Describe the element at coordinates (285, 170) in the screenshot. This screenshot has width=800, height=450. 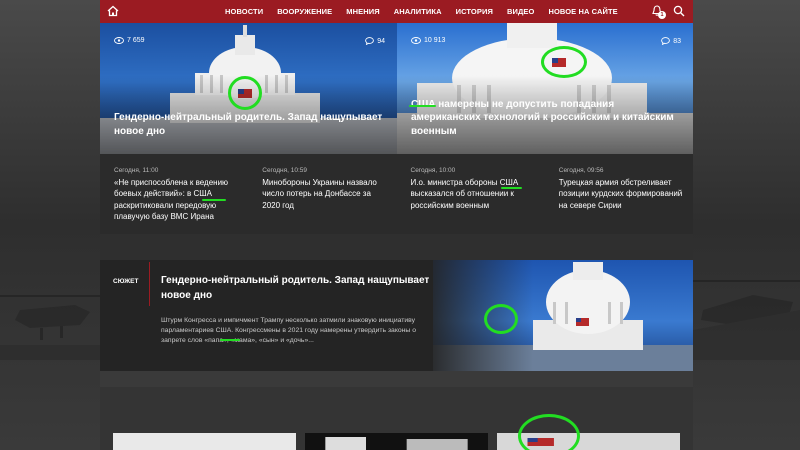
I see `news-time: Сегодня, 10:59` at that location.